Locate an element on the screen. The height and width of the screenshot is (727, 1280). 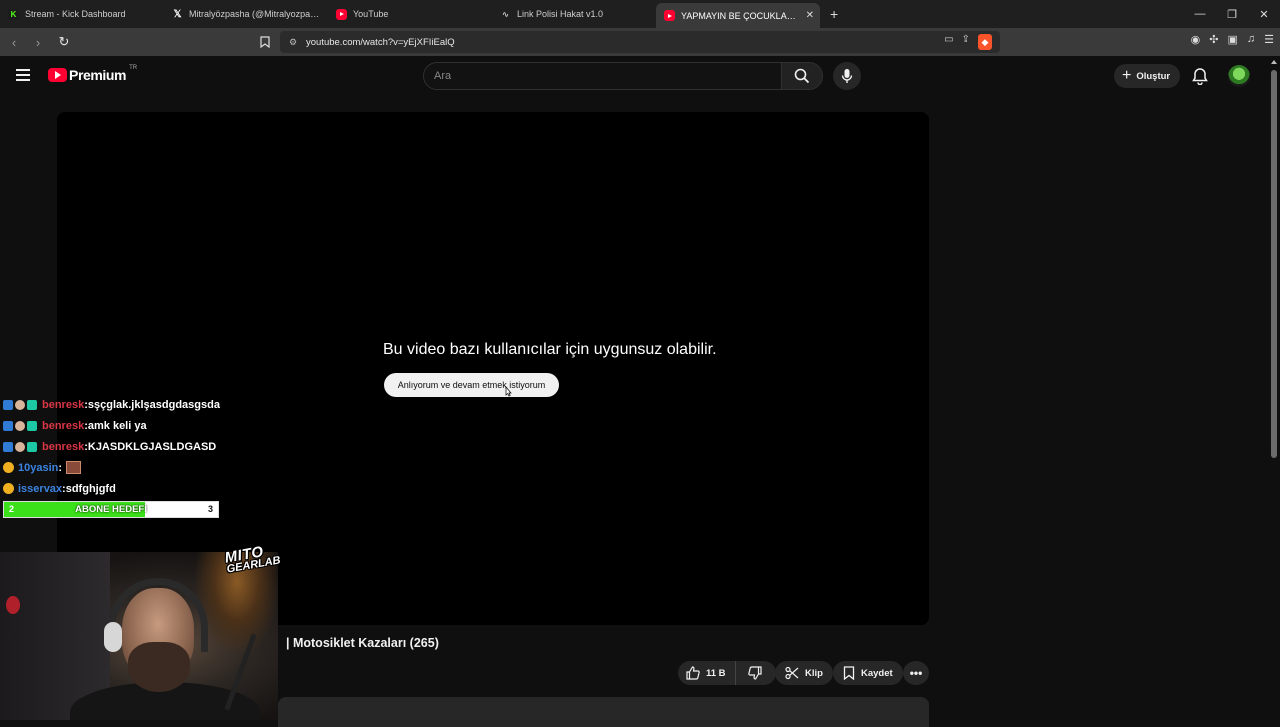
url-actions: ▭ ⇪ ◆ is located at coordinates (968, 42).